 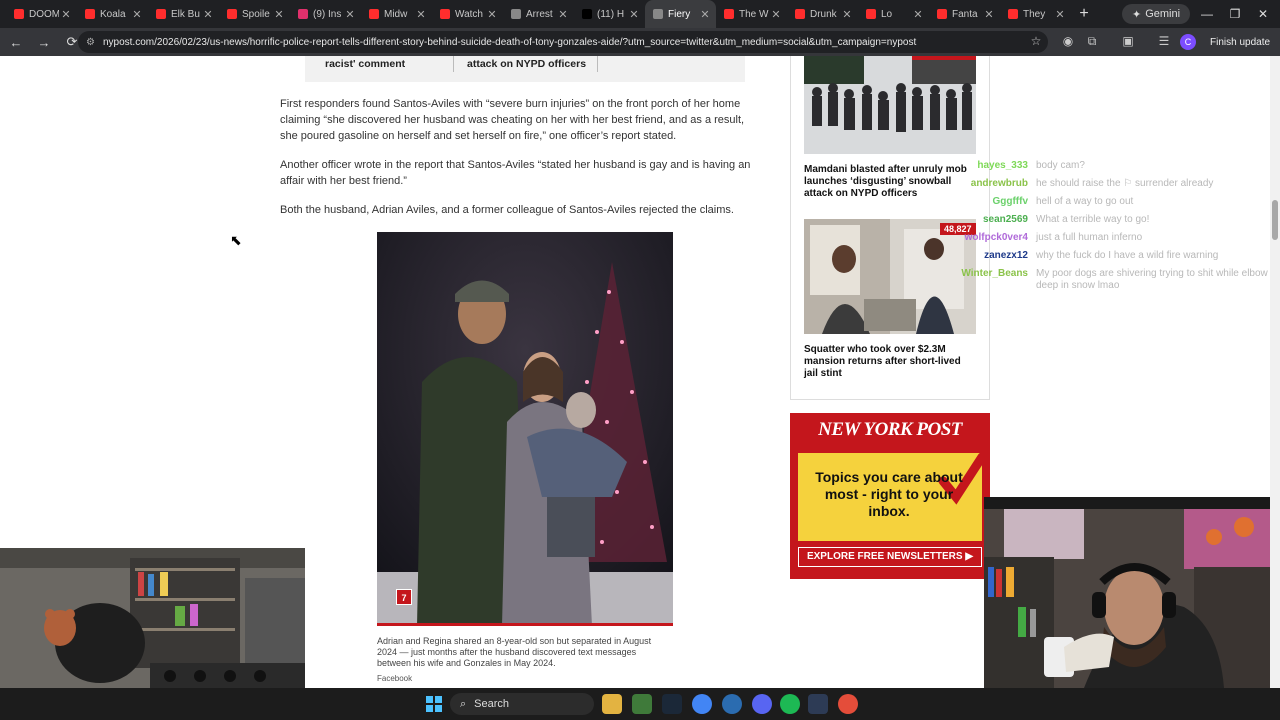 What do you see at coordinates (1084, 14) in the screenshot?
I see `new-tab-button: +` at bounding box center [1084, 14].